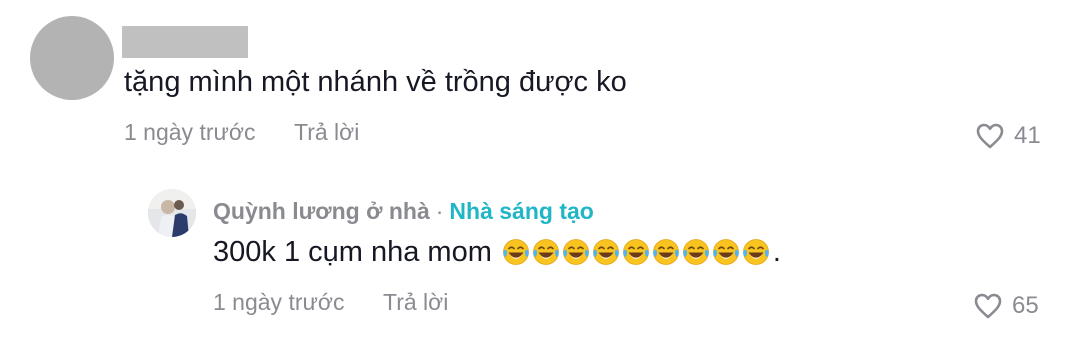 This screenshot has width=1078, height=344. Describe the element at coordinates (190, 132) in the screenshot. I see `comment-timestamp: 1 ngày trước` at that location.